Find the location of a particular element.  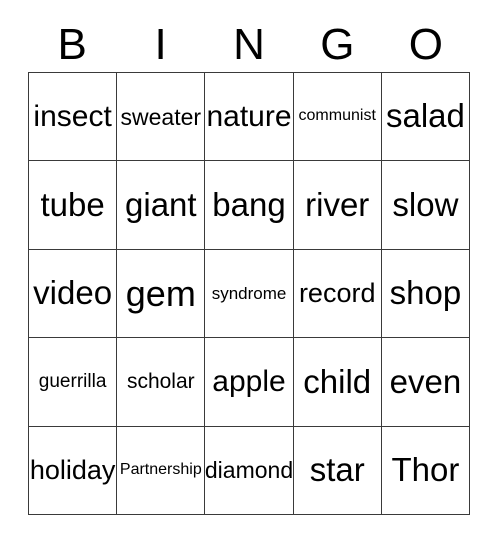

bingo-cell-g2: river is located at coordinates (337, 205).